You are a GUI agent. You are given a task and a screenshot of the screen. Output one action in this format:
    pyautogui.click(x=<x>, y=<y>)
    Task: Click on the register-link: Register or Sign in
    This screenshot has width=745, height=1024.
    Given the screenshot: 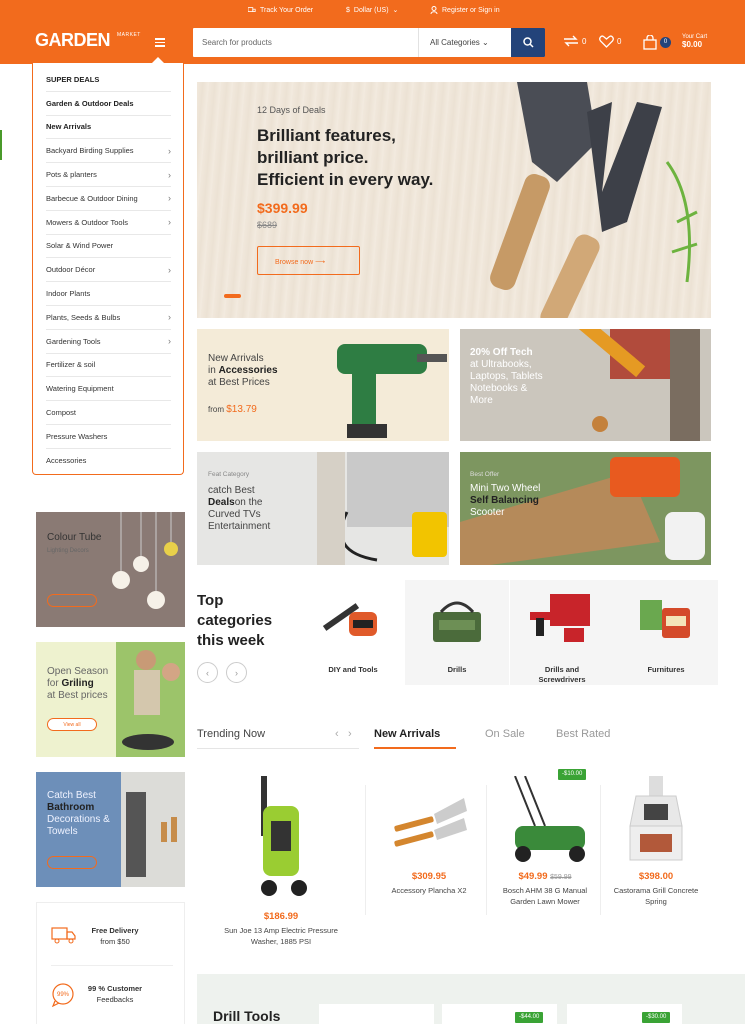 What is the action you would take?
    pyautogui.click(x=465, y=10)
    